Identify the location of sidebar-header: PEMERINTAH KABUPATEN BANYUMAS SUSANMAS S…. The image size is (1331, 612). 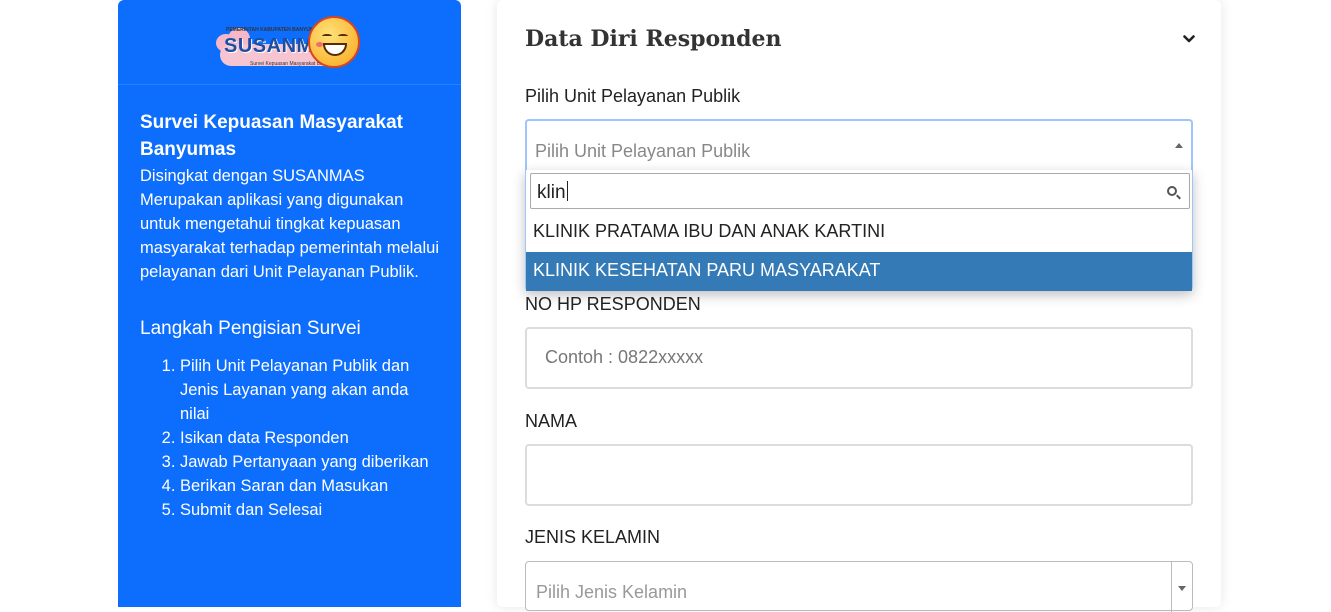
(289, 42).